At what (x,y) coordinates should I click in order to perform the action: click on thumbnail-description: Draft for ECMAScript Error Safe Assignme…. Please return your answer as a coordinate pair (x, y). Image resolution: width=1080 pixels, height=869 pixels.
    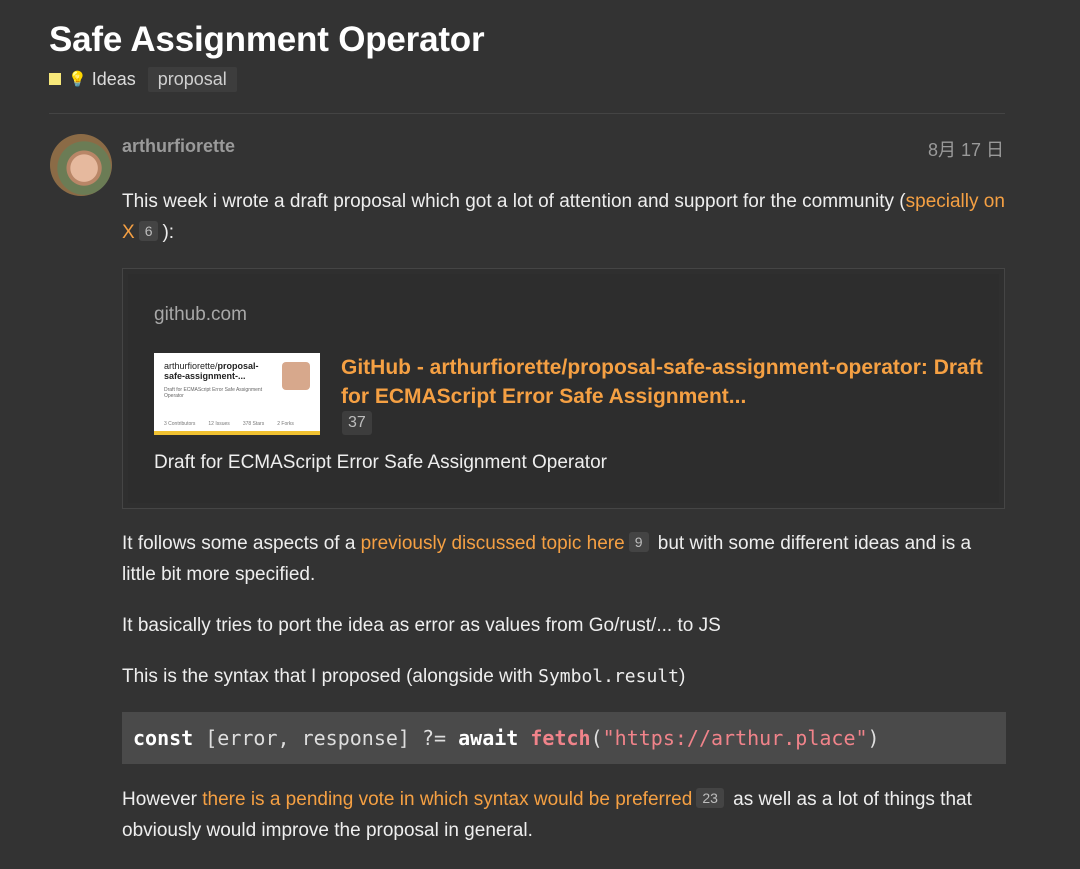
    Looking at the image, I should click on (213, 393).